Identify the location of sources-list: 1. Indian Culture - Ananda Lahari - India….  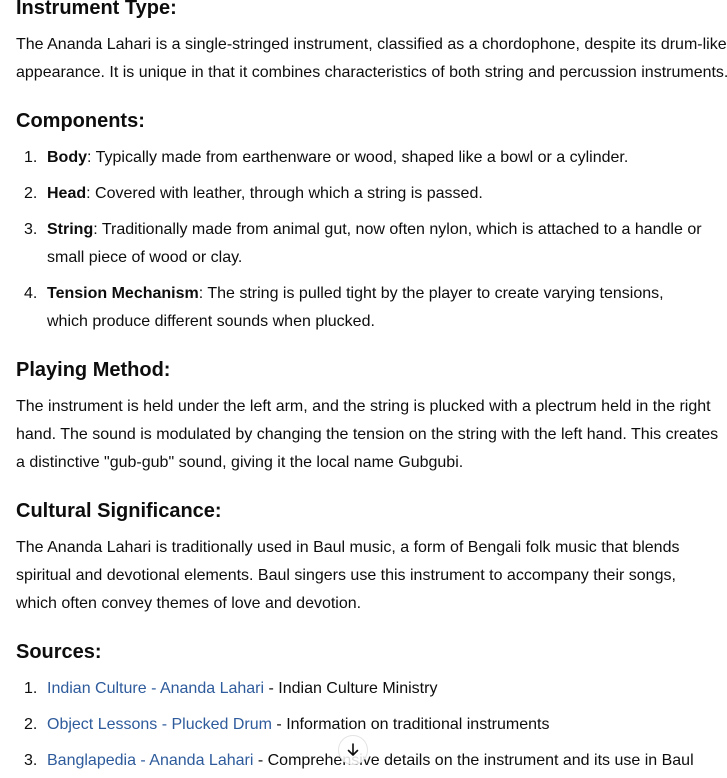
(371, 725).